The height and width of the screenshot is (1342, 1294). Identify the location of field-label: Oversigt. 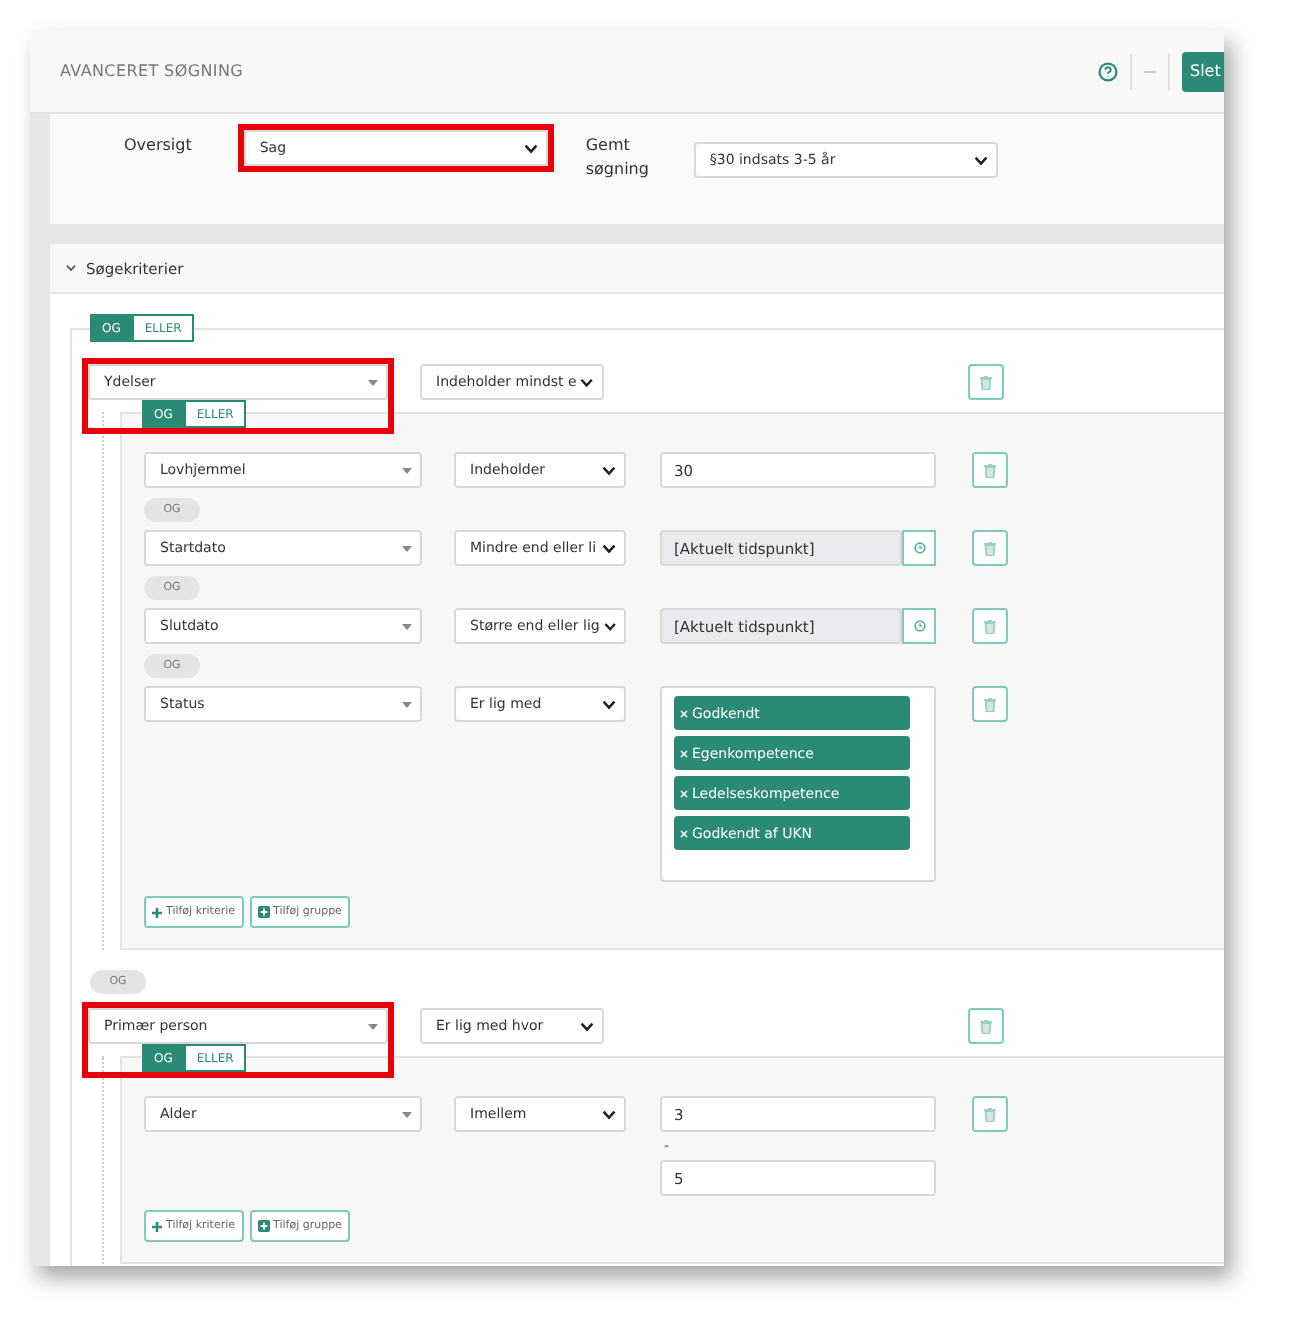
(158, 146).